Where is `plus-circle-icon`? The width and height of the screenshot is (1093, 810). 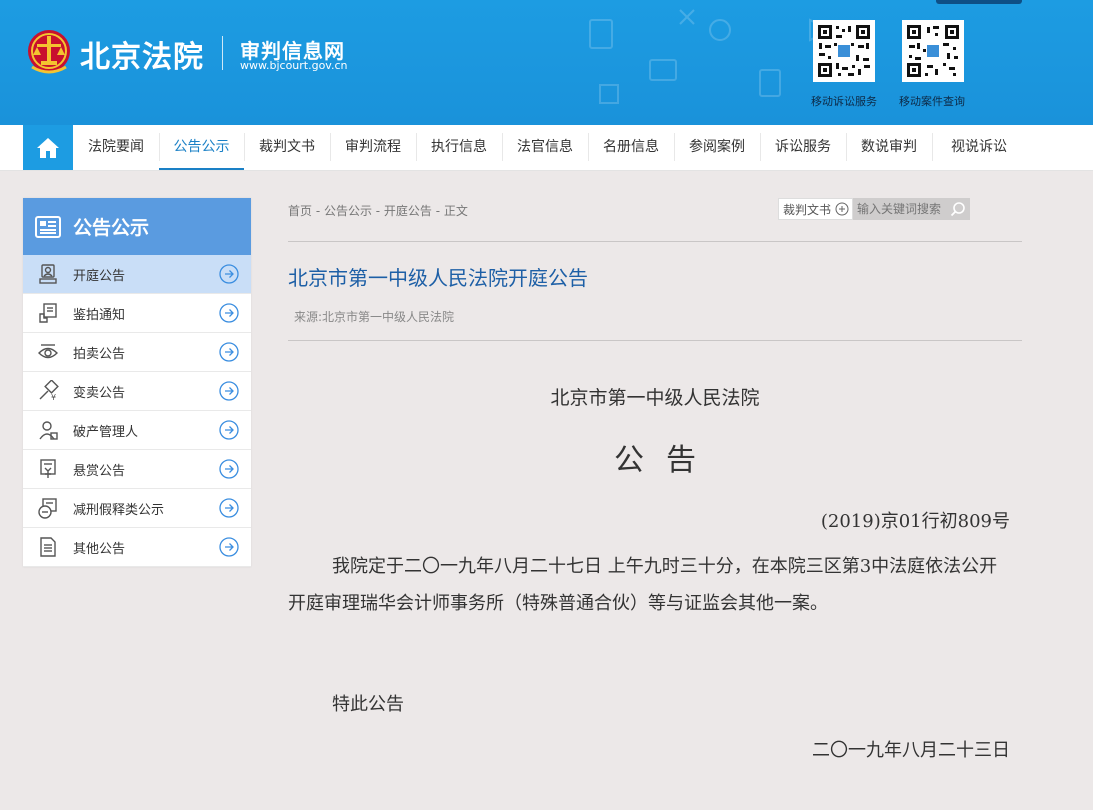
plus-circle-icon is located at coordinates (842, 209).